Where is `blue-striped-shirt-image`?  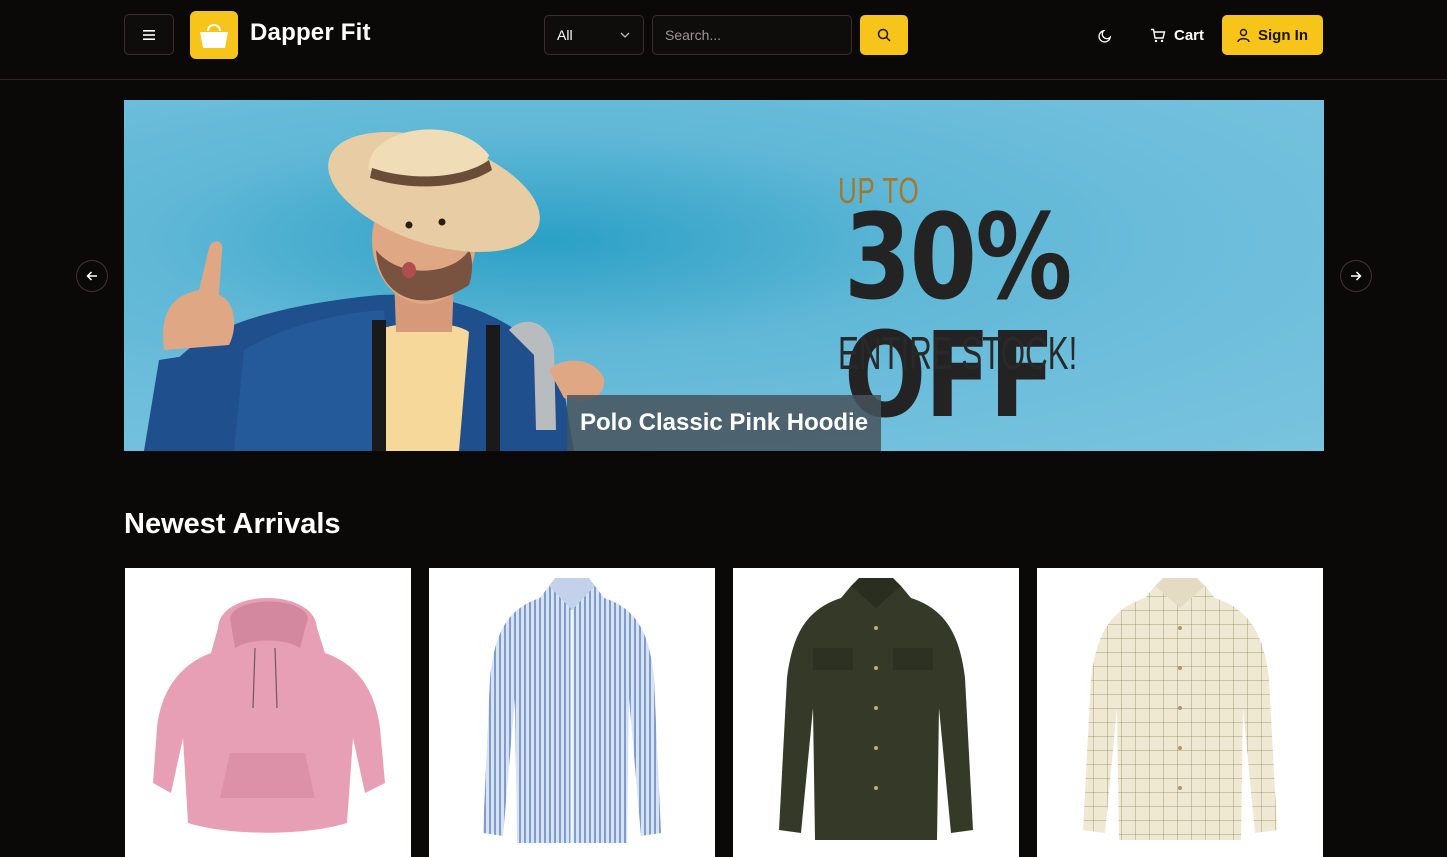
blue-striped-shirt-image is located at coordinates (572, 710).